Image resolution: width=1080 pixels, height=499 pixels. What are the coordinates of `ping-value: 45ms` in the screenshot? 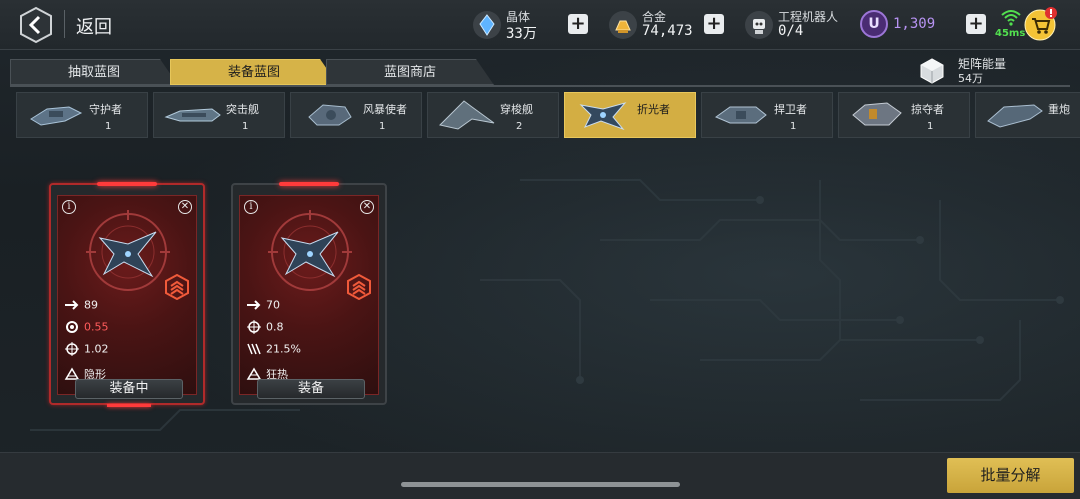 It's located at (1010, 33).